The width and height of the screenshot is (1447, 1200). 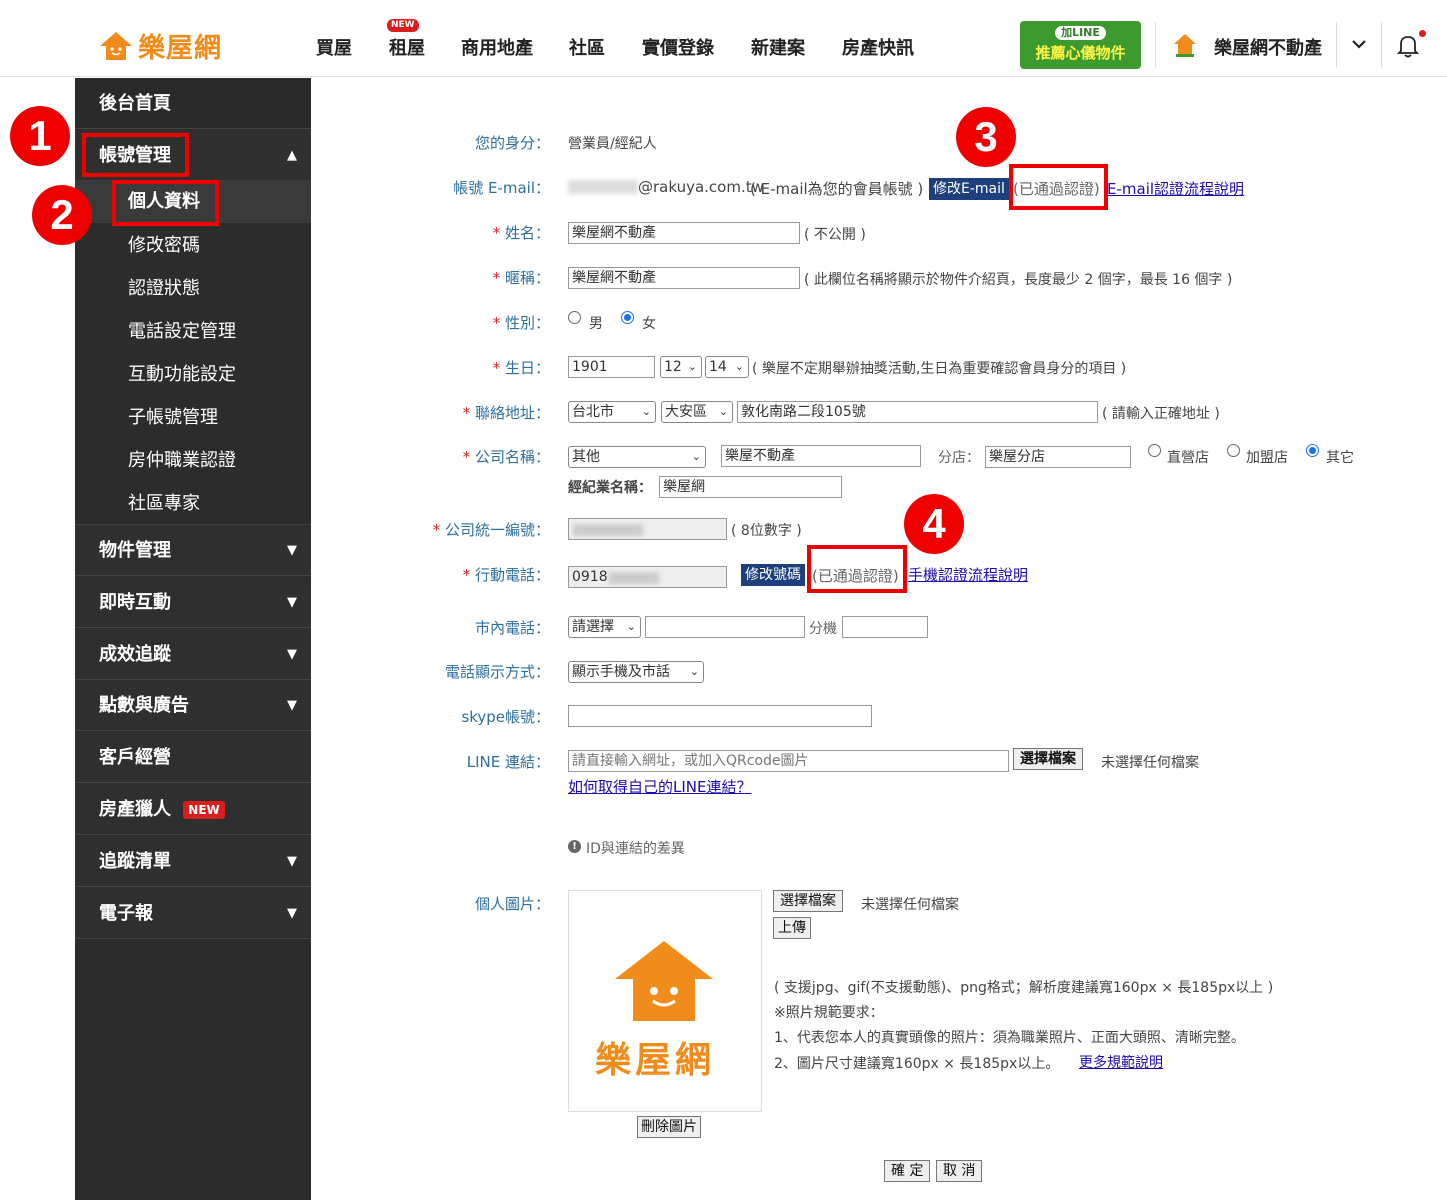 What do you see at coordinates (1188, 458) in the screenshot?
I see `store-direct-label: 直營店` at bounding box center [1188, 458].